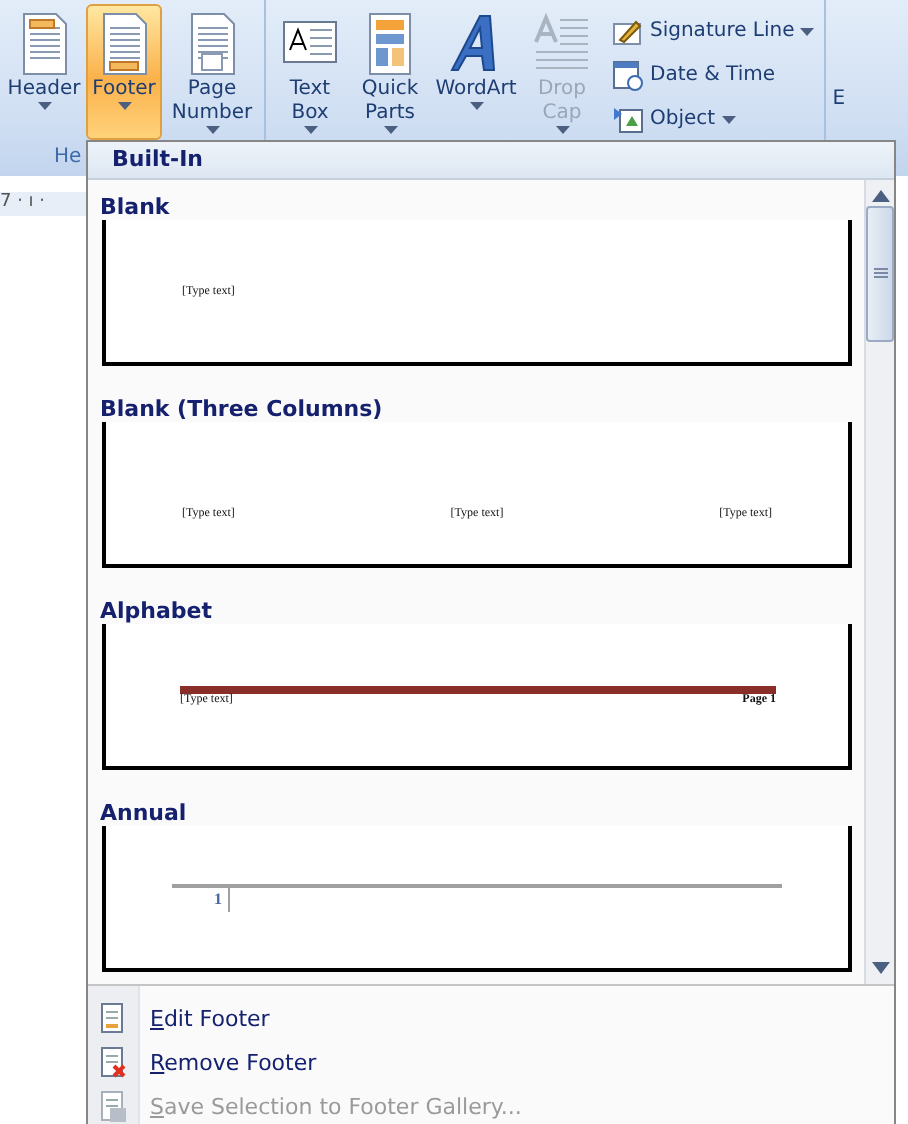  Describe the element at coordinates (880, 968) in the screenshot. I see `scroll-down-icon` at that location.